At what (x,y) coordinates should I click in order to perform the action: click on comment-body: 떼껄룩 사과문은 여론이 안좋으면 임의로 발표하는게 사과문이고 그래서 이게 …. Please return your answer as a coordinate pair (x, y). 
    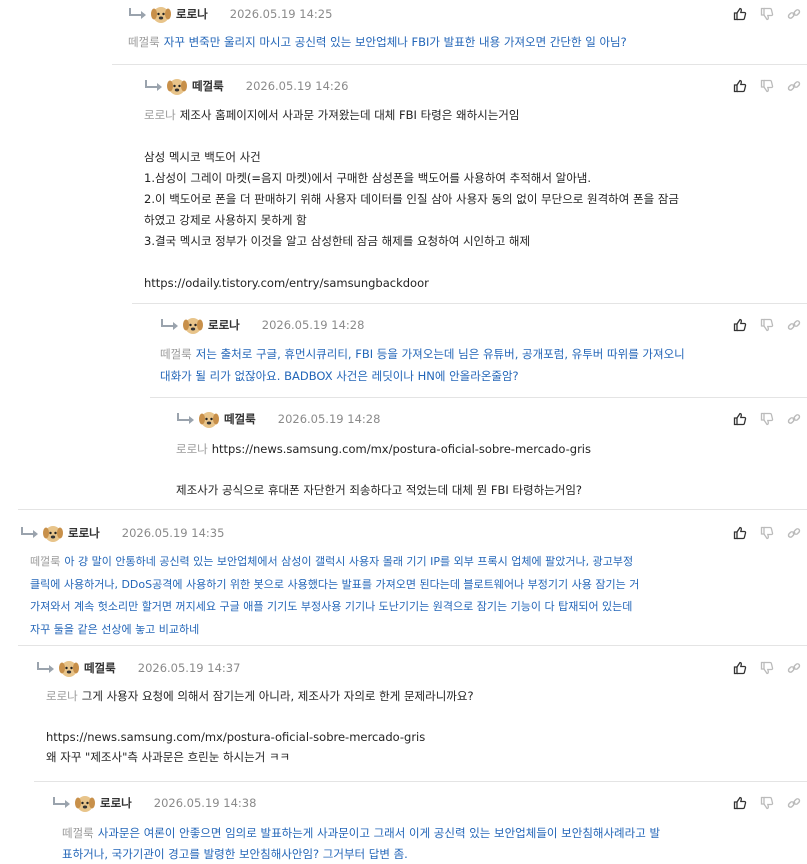
    Looking at the image, I should click on (361, 843).